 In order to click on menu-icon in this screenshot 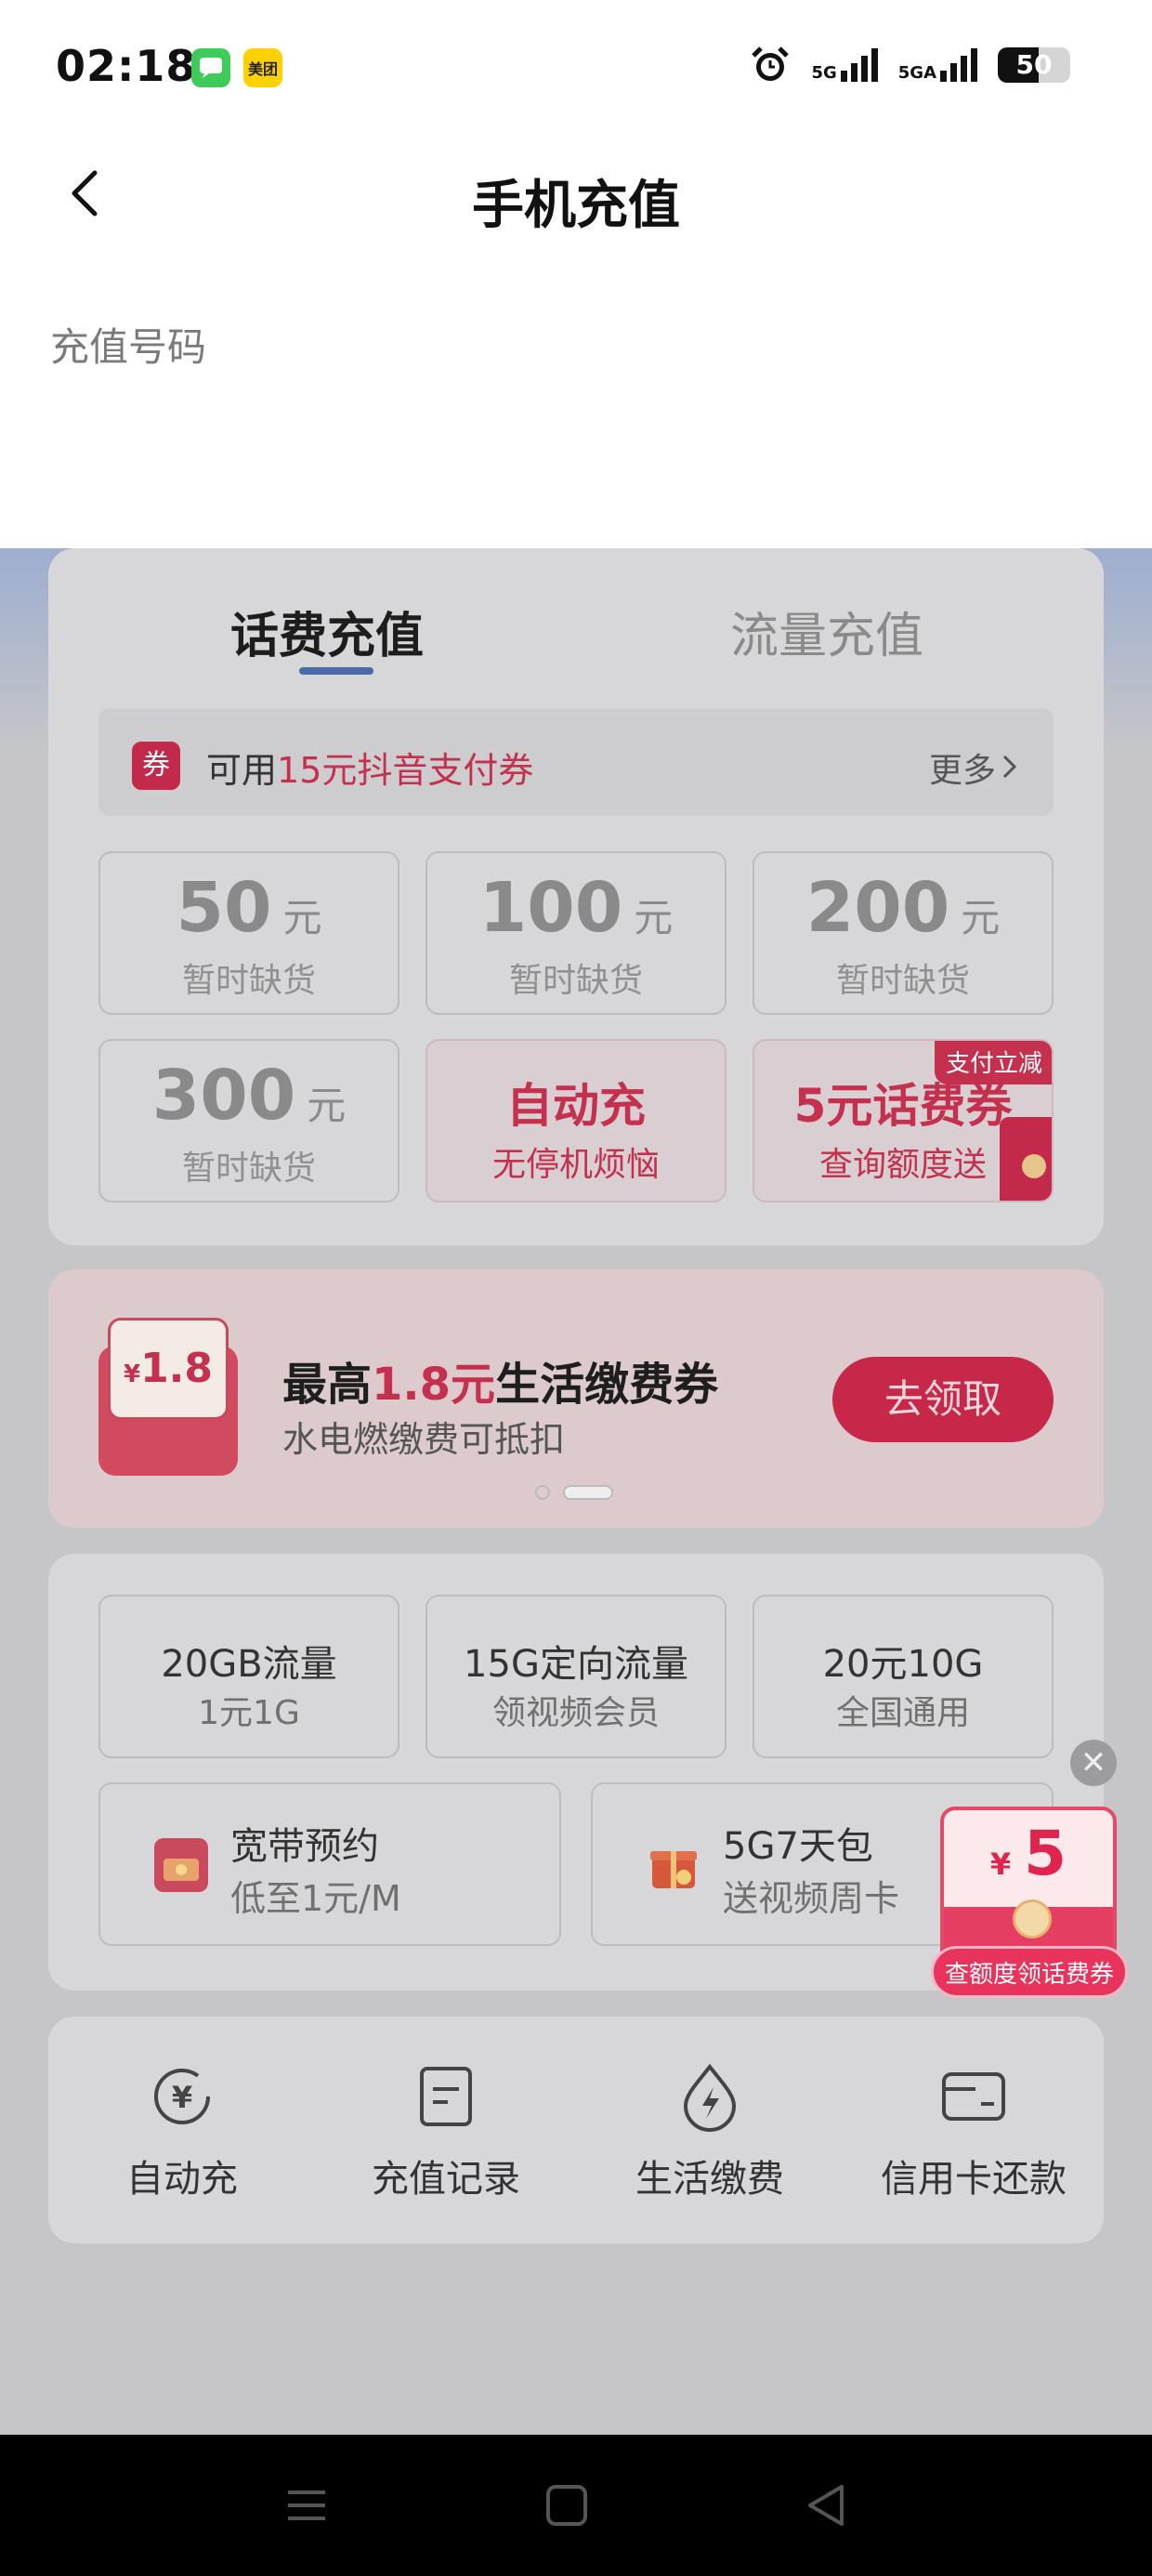, I will do `click(306, 2505)`.